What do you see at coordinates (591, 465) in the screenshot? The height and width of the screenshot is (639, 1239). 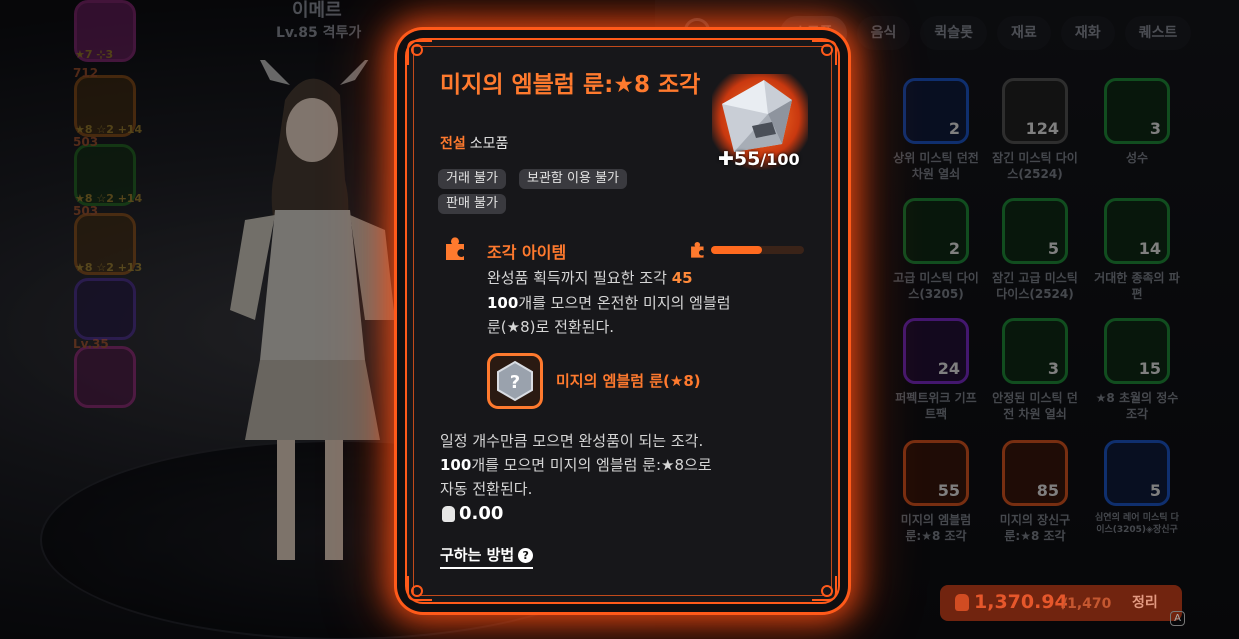 I see `desc-text-2: 개를 모으면 미지의 엠블럼 룬:★8으로` at bounding box center [591, 465].